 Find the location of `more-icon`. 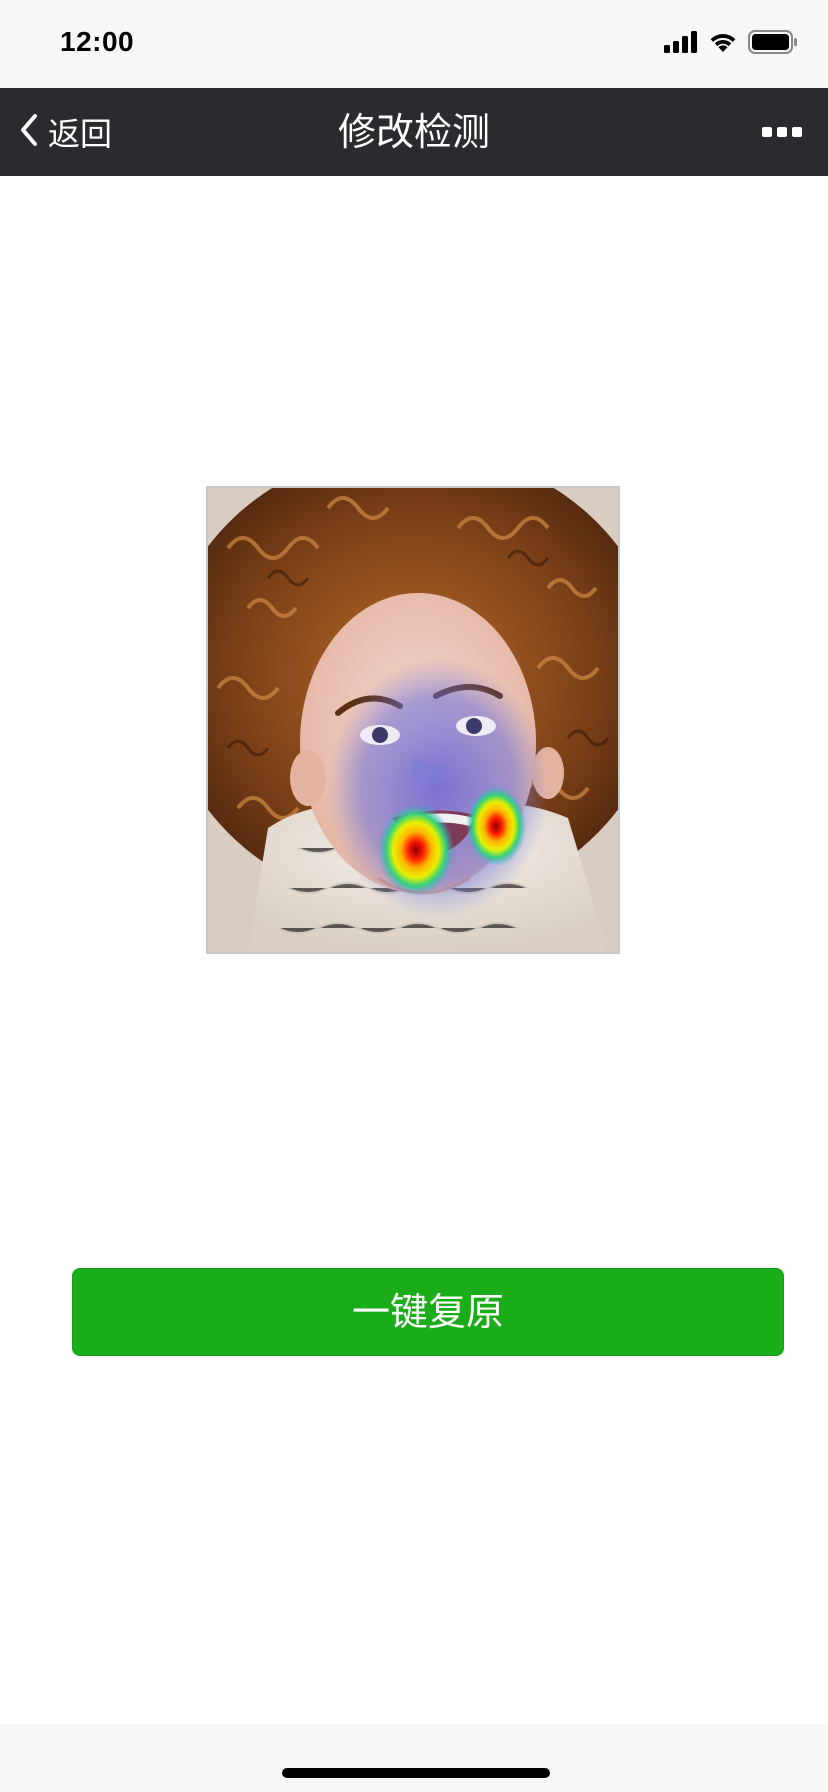

more-icon is located at coordinates (782, 132).